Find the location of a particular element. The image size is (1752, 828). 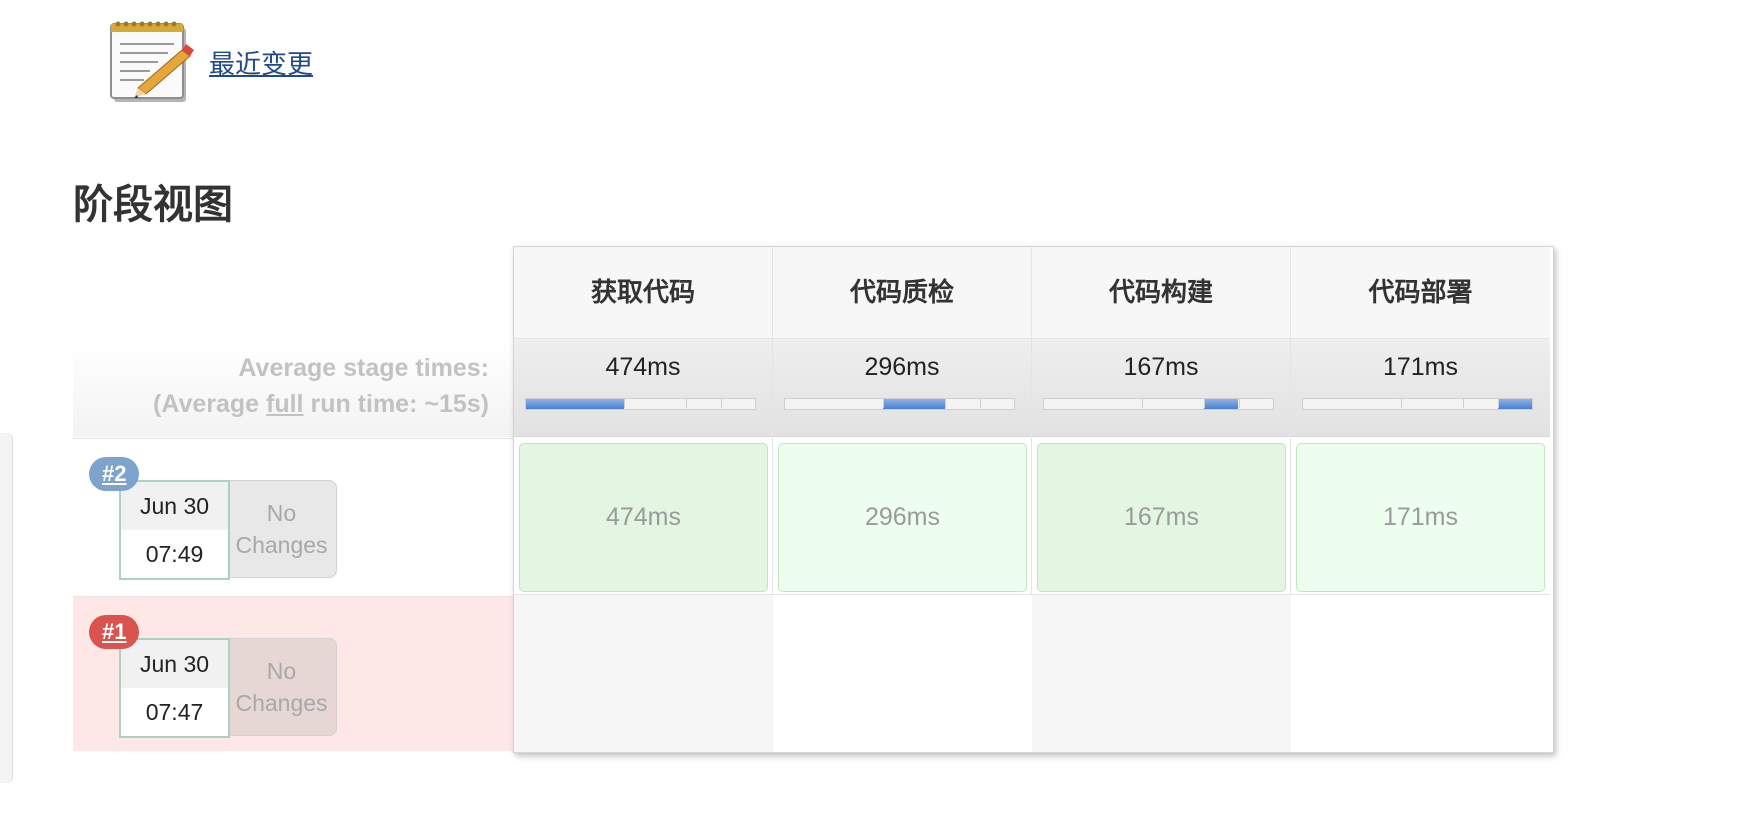

build-time: 07:49 is located at coordinates (174, 554).